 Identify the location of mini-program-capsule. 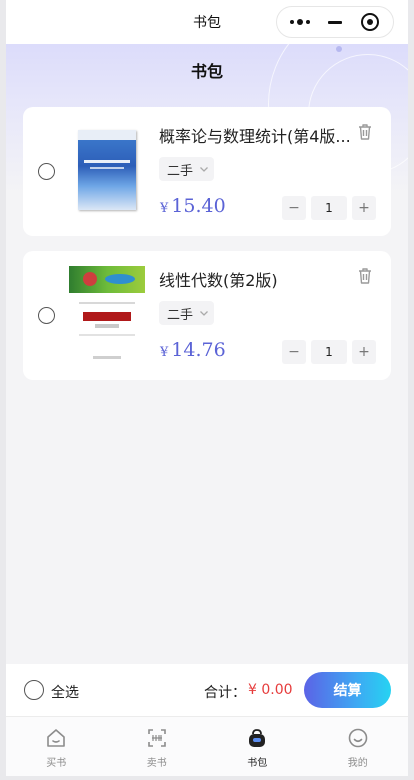
(335, 22).